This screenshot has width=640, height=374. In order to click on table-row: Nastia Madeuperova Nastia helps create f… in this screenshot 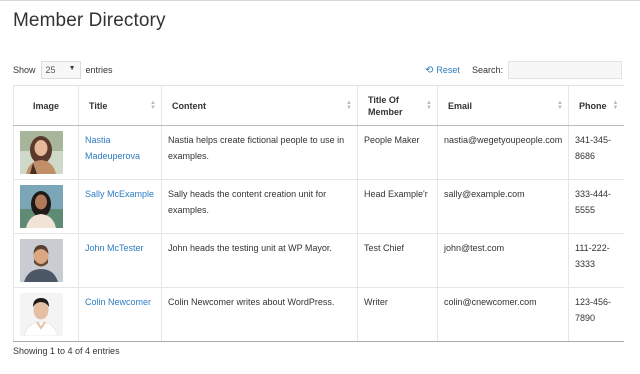, I will do `click(318, 152)`.